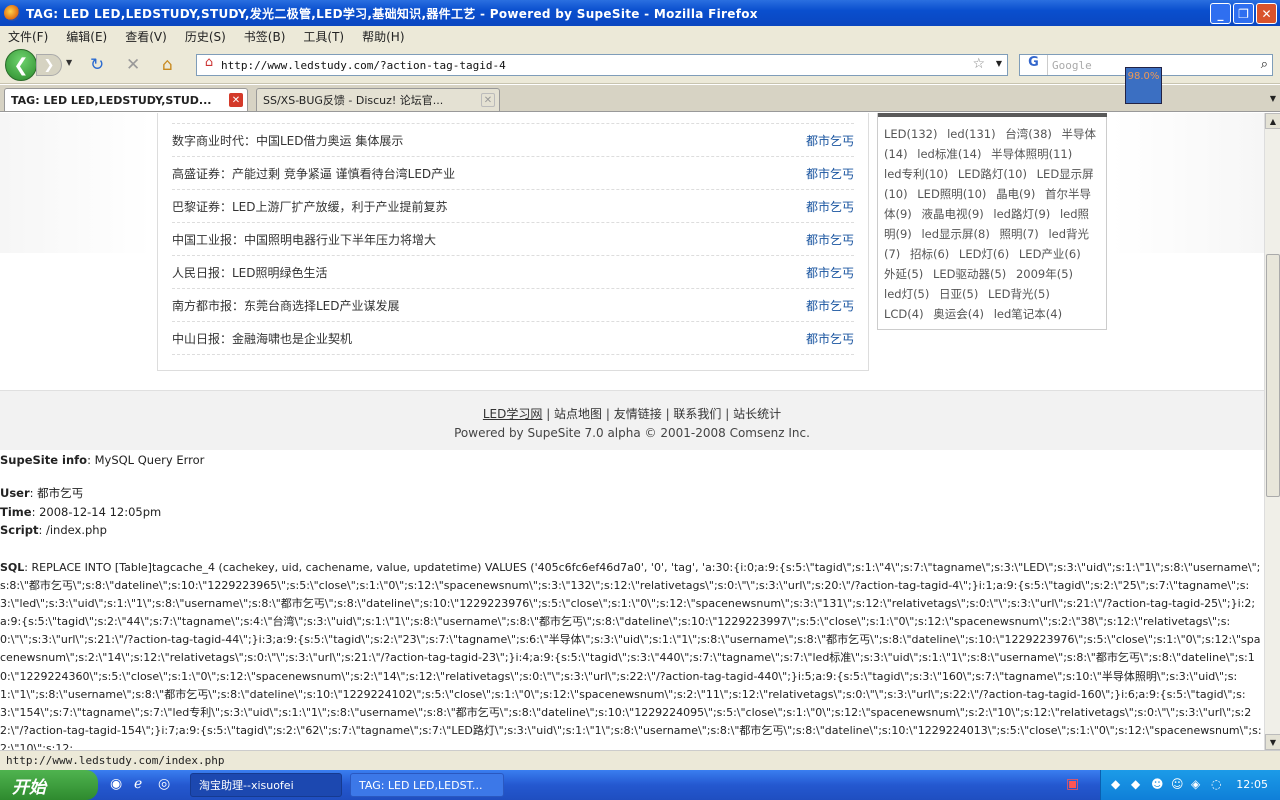 This screenshot has width=1280, height=800. What do you see at coordinates (1135, 784) in the screenshot?
I see `tray-volume-icon: ◆` at bounding box center [1135, 784].